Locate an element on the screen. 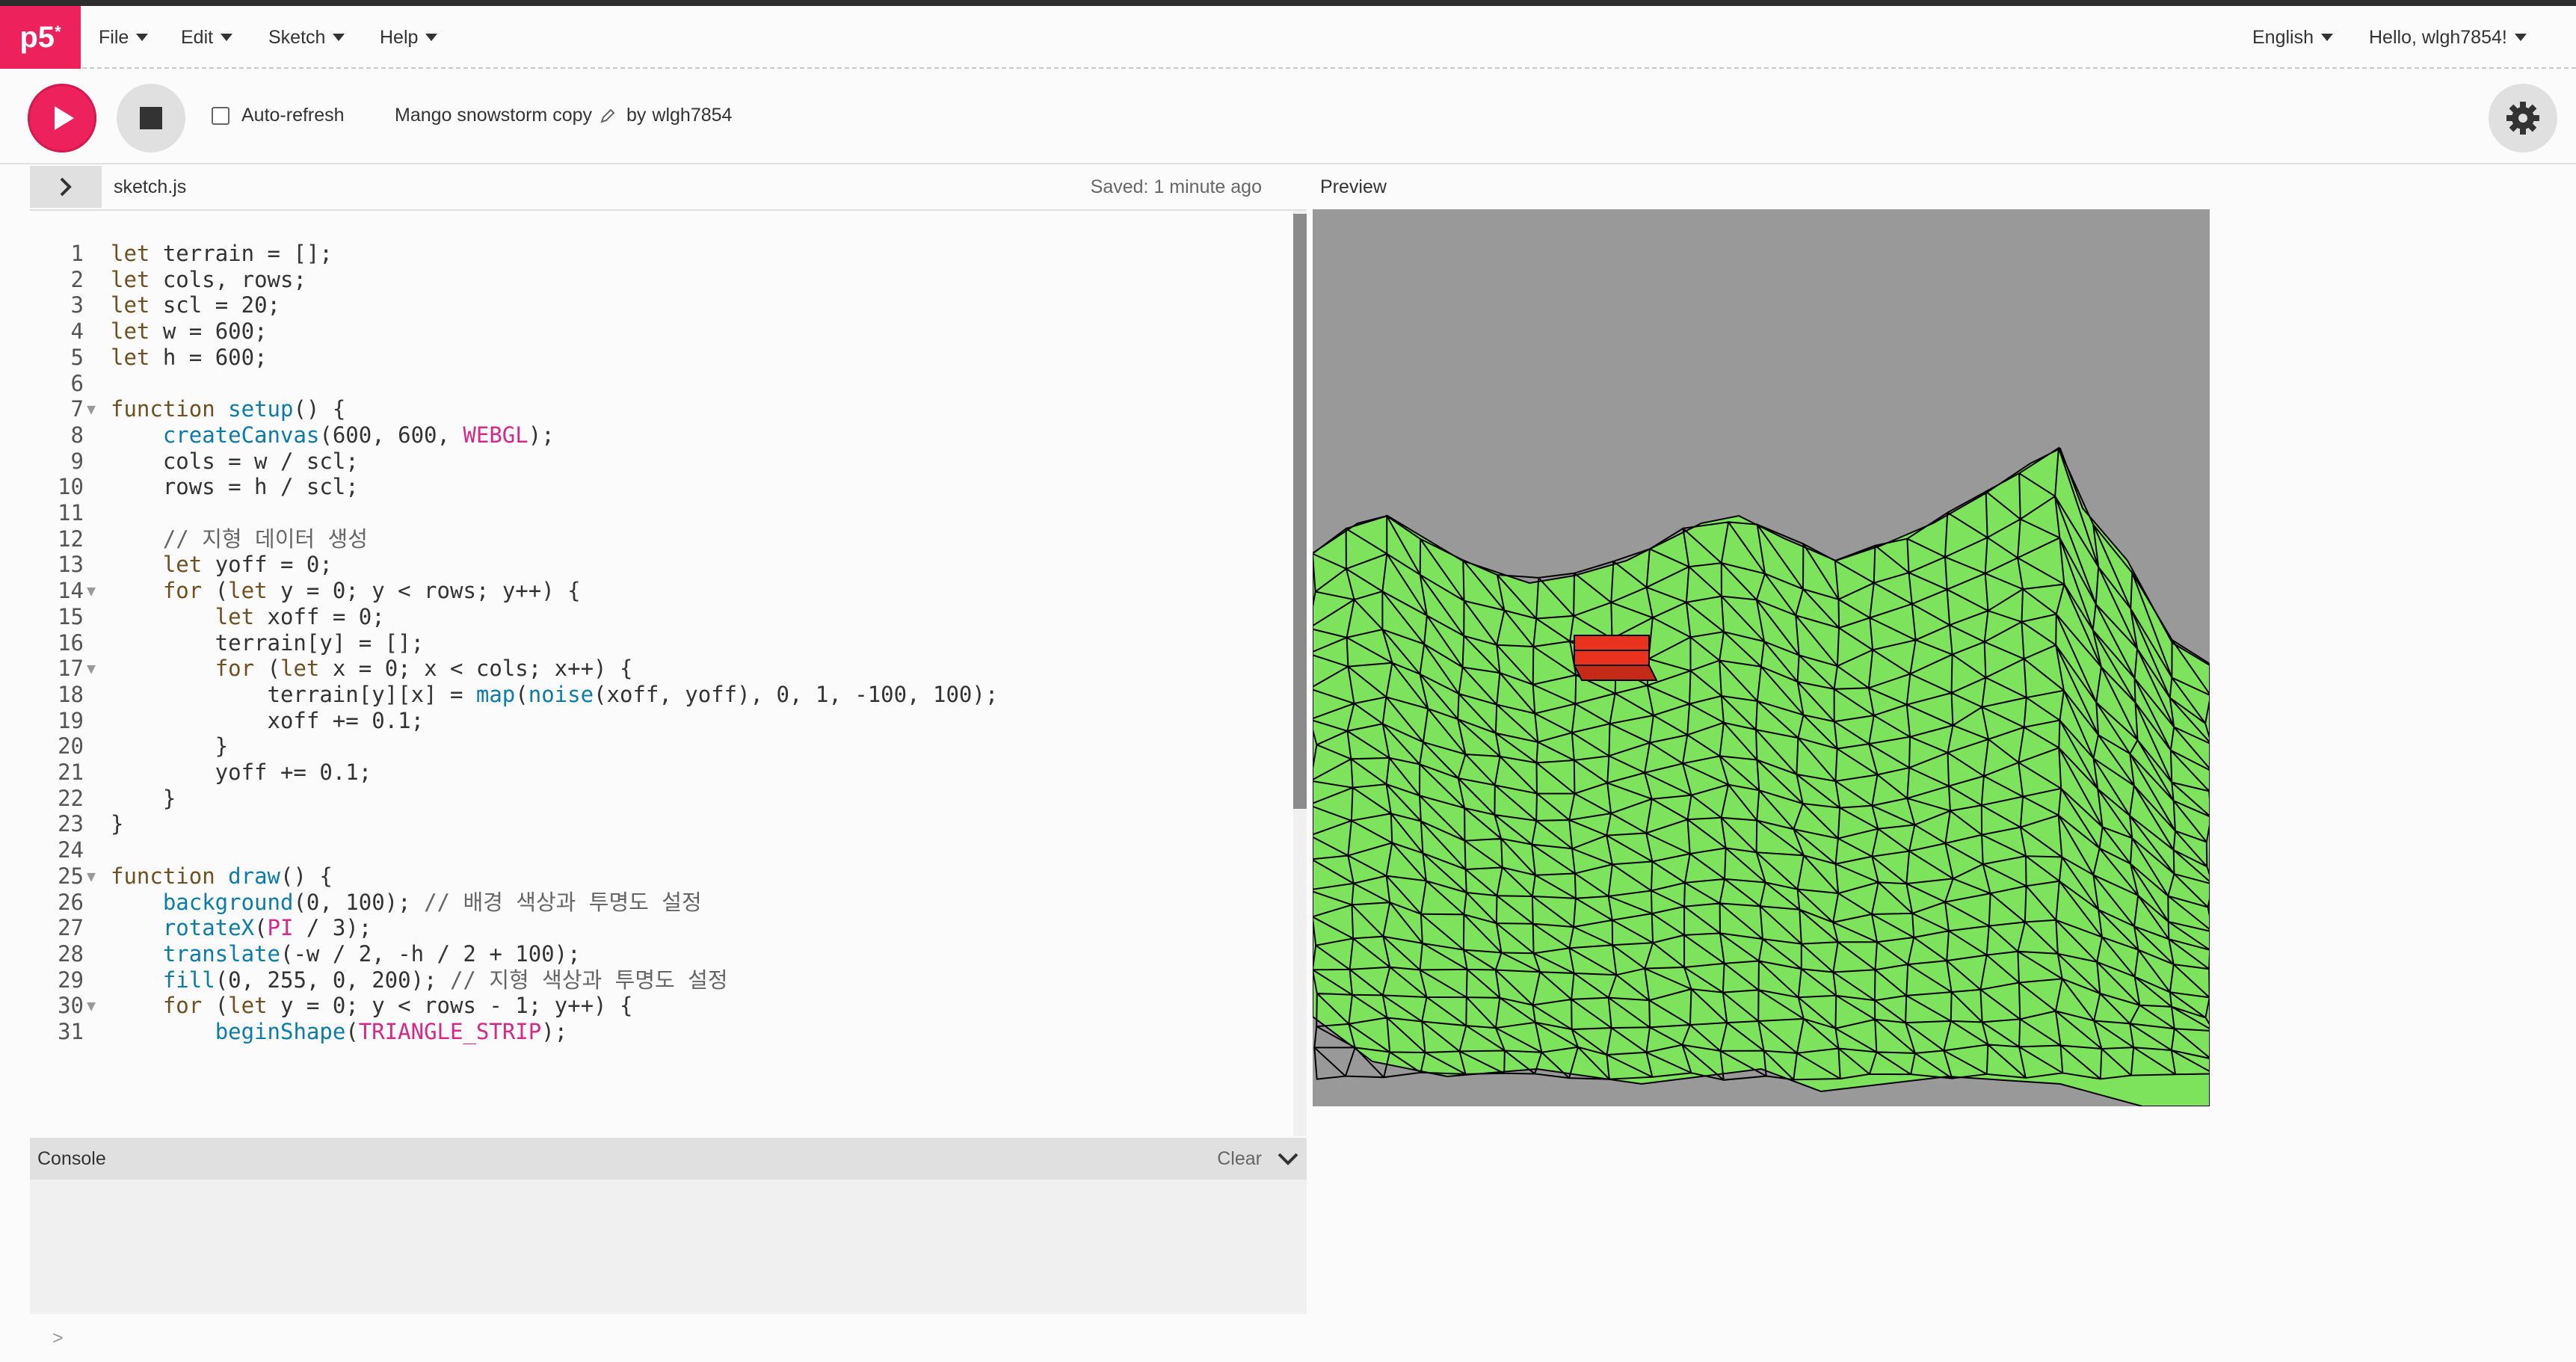  code-line: 14 ▼ for (let y = 0; y < rows; y++) { is located at coordinates (661, 590).